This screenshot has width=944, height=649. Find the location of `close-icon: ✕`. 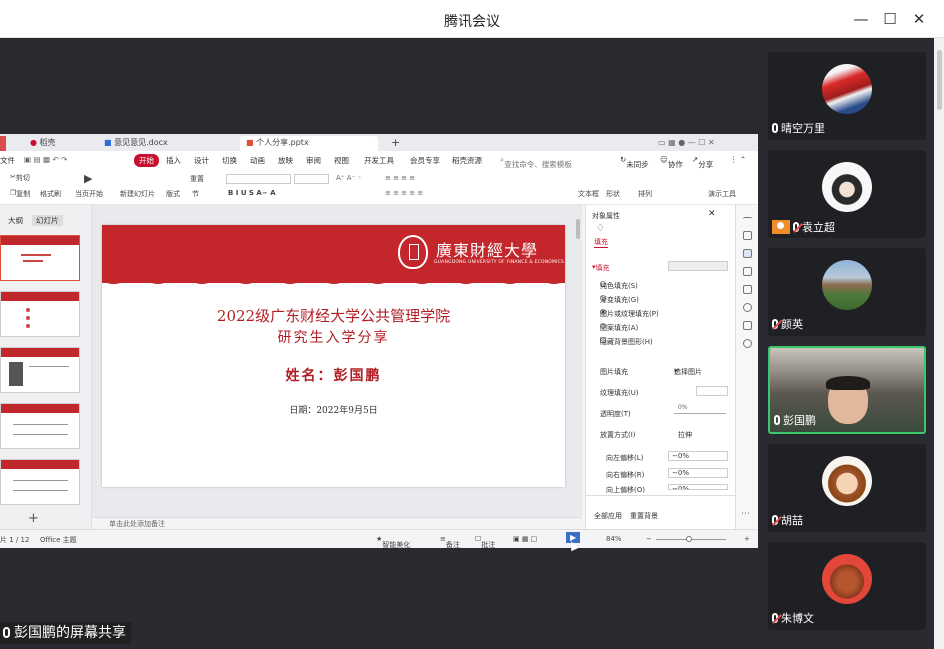

close-icon: ✕ is located at coordinates (919, 19).